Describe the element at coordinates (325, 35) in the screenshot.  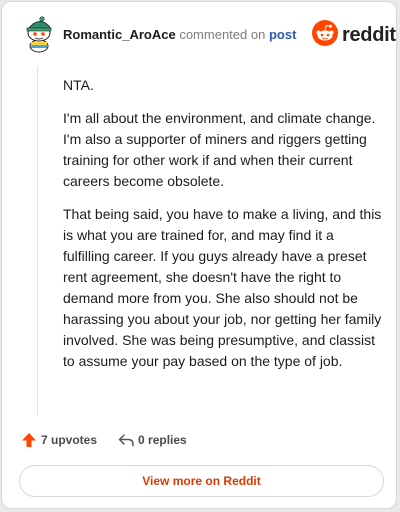
I see `reddit-logo-icon` at that location.